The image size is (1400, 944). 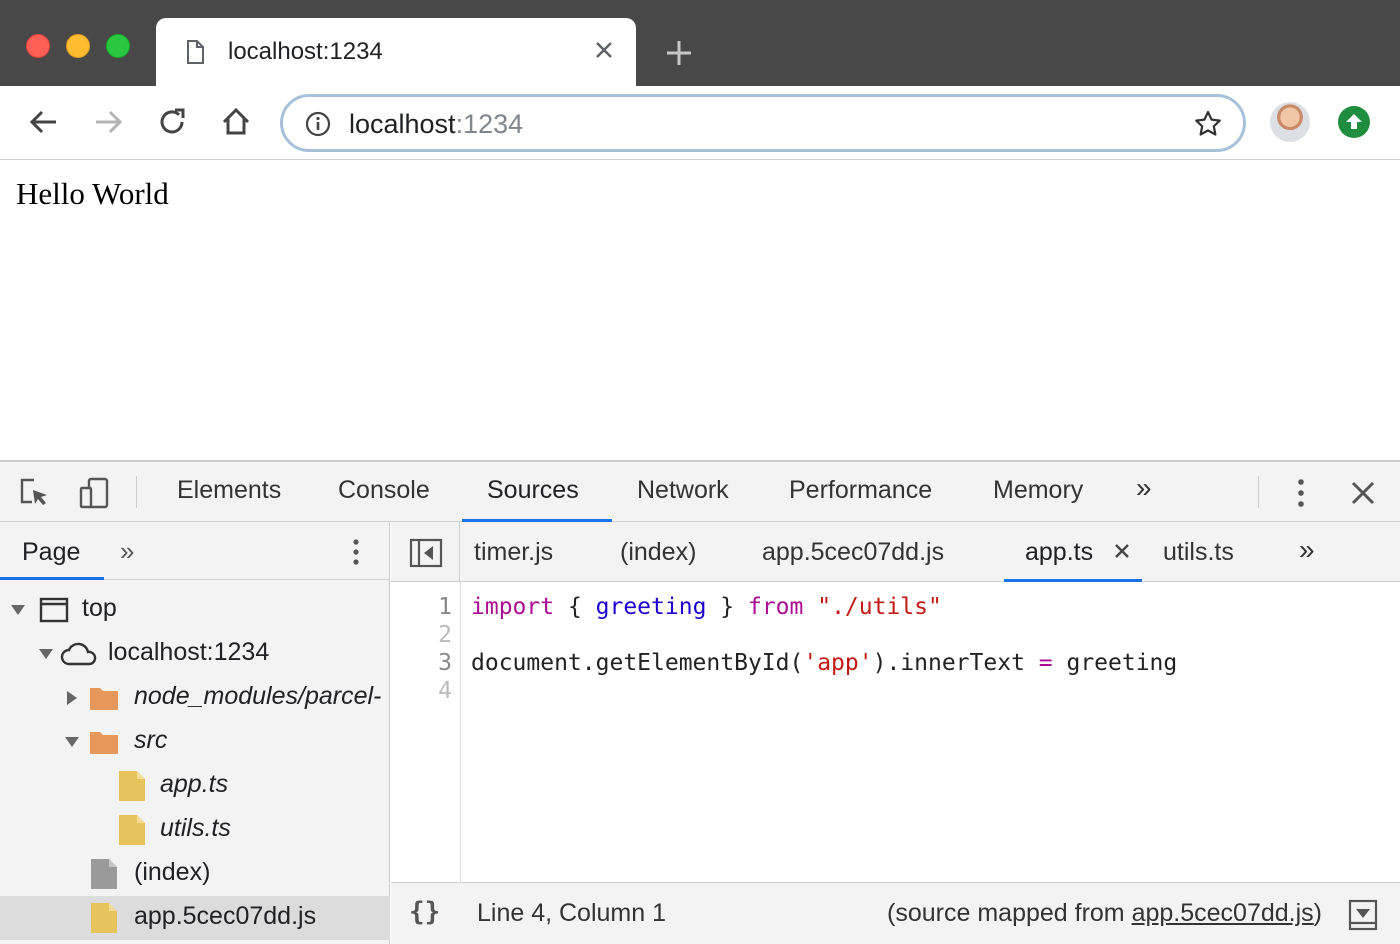 What do you see at coordinates (189, 652) in the screenshot?
I see `tree-item-label: localhost:1234` at bounding box center [189, 652].